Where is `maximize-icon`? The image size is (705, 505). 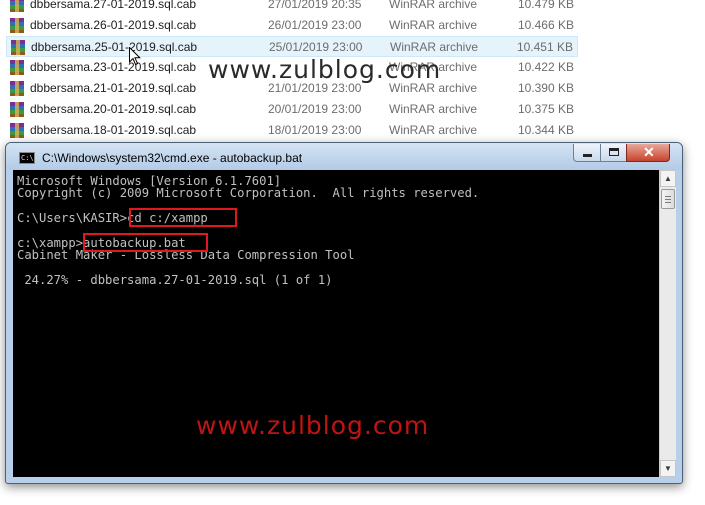
maximize-icon is located at coordinates (614, 152).